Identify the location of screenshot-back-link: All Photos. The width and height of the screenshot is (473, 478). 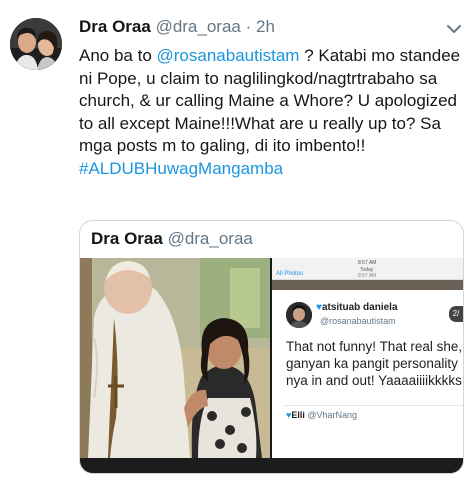
(290, 274).